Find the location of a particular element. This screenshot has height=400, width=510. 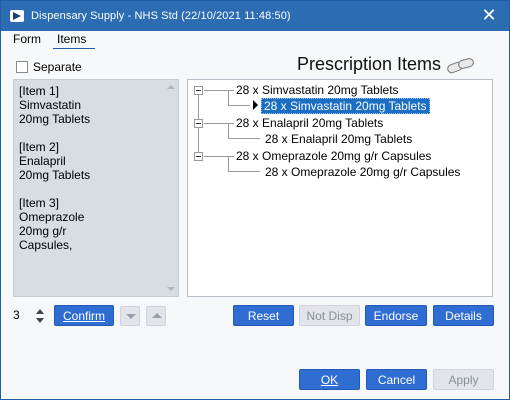

prescription-items-heading: Prescription Items is located at coordinates (386, 64).